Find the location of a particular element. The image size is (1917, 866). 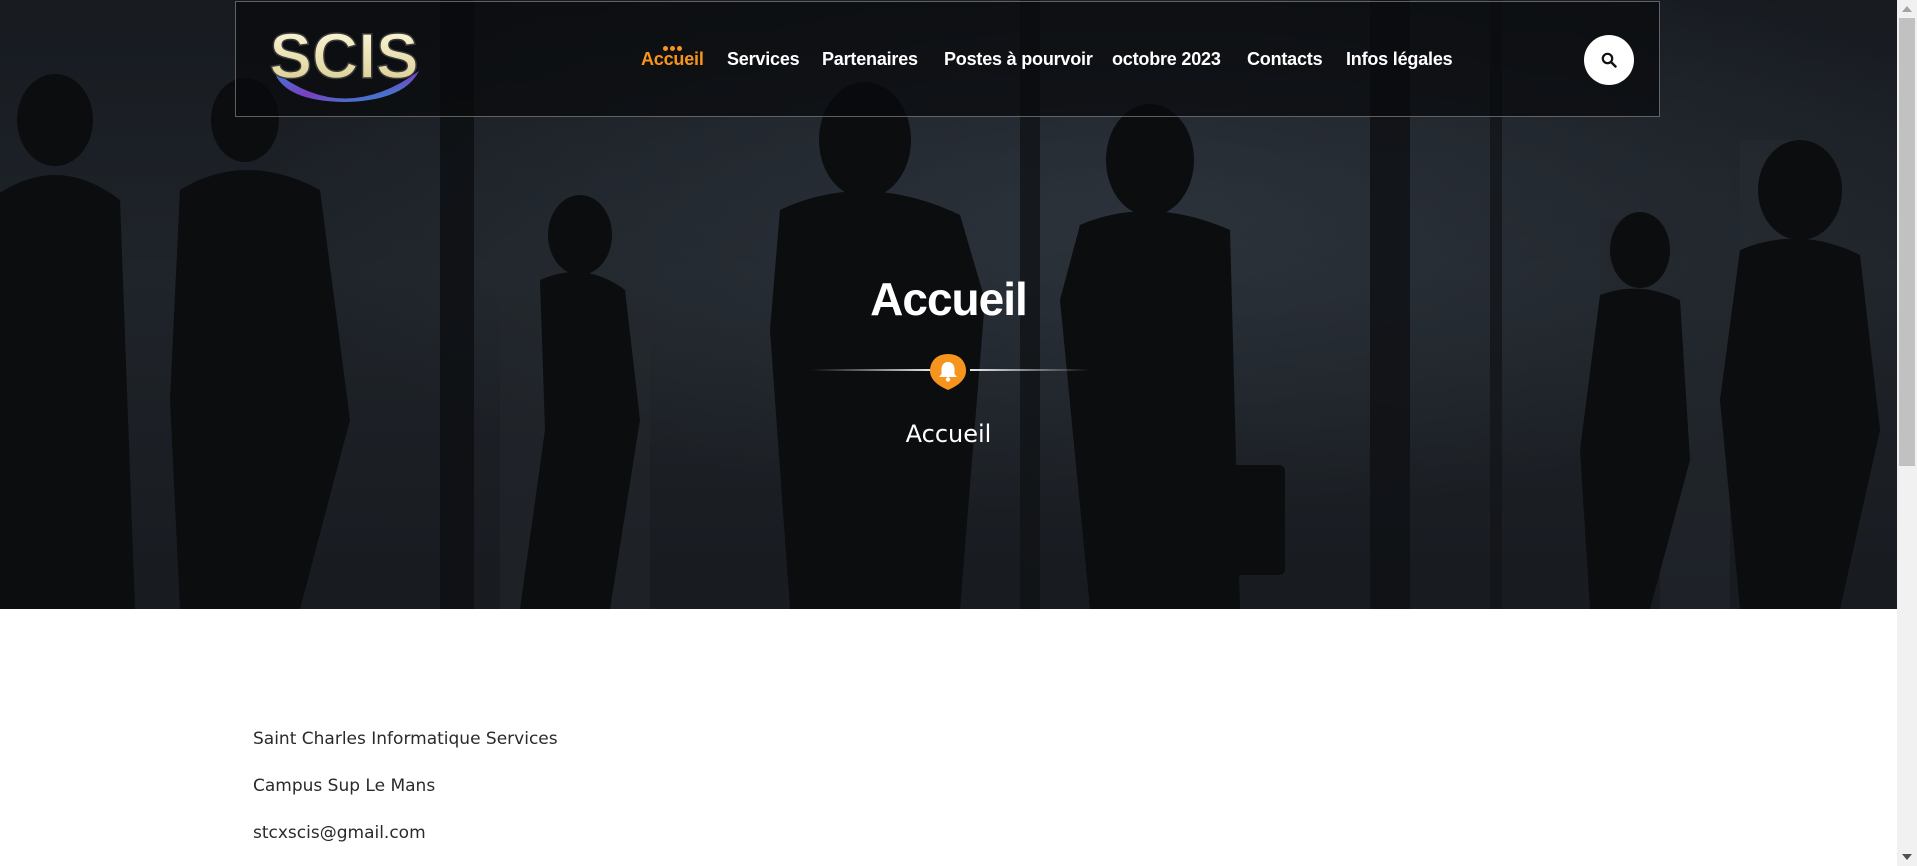

nav-item-octobre-2023: octobre 2023 is located at coordinates (1166, 61).